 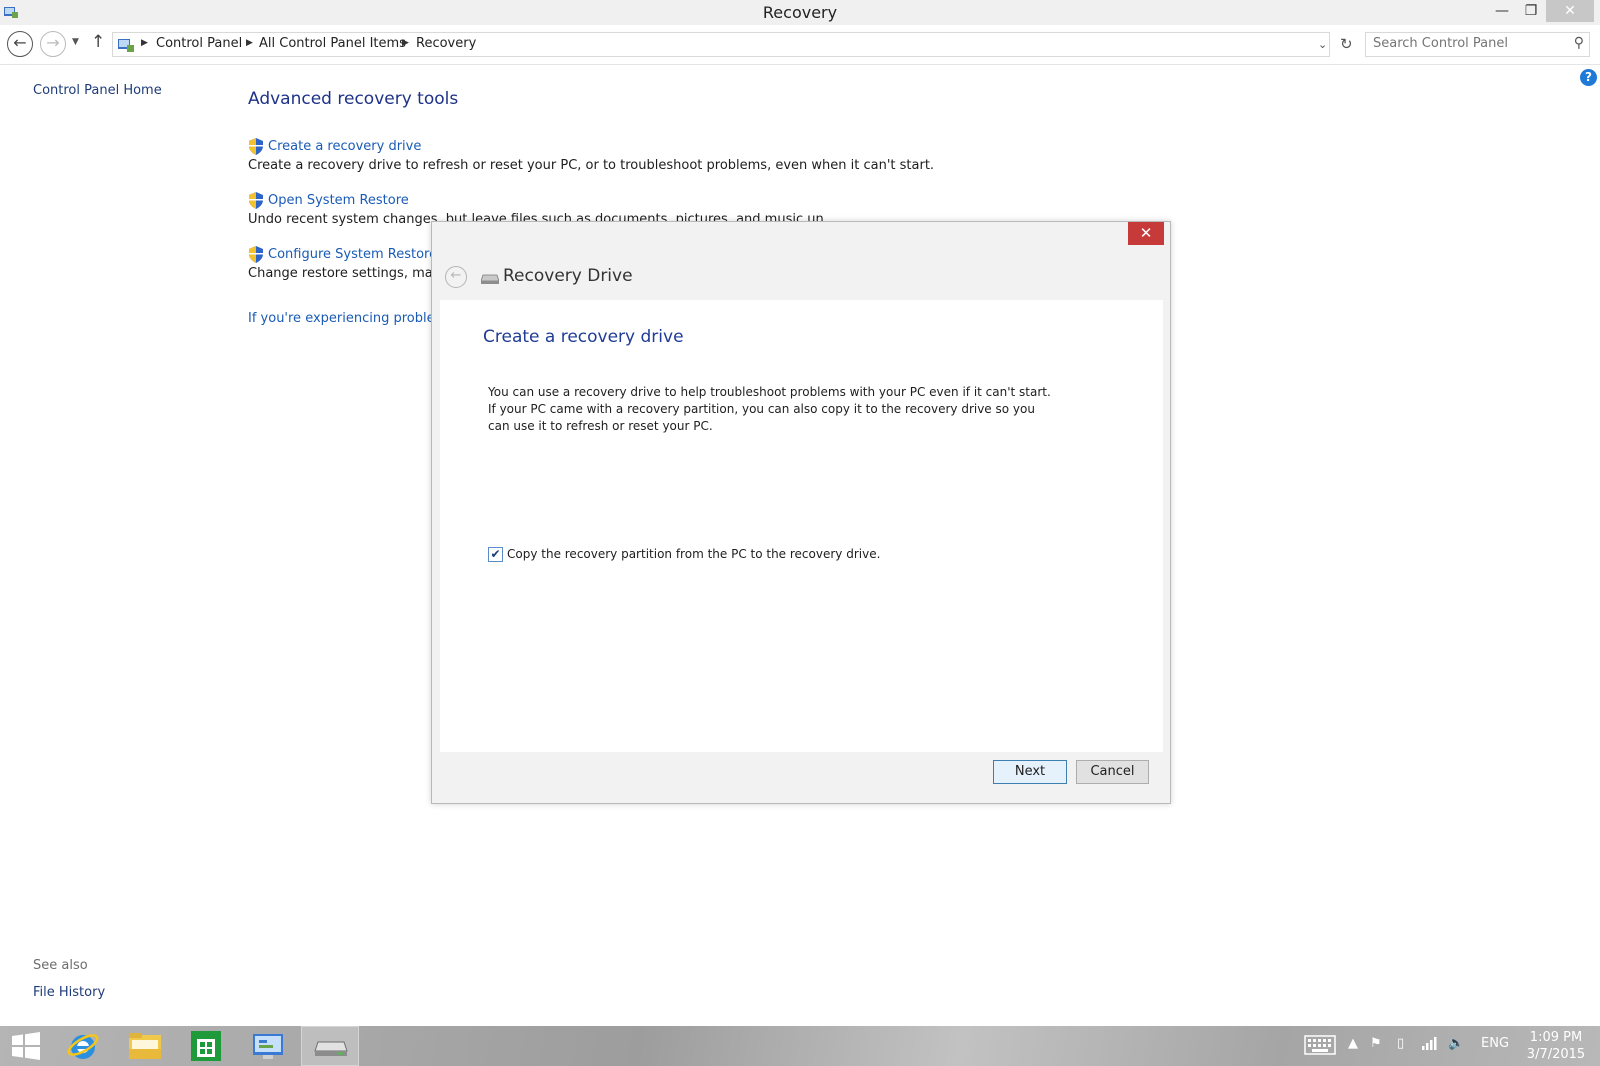 I want to click on control-panel-home-link: Control Panel Home, so click(x=97, y=90).